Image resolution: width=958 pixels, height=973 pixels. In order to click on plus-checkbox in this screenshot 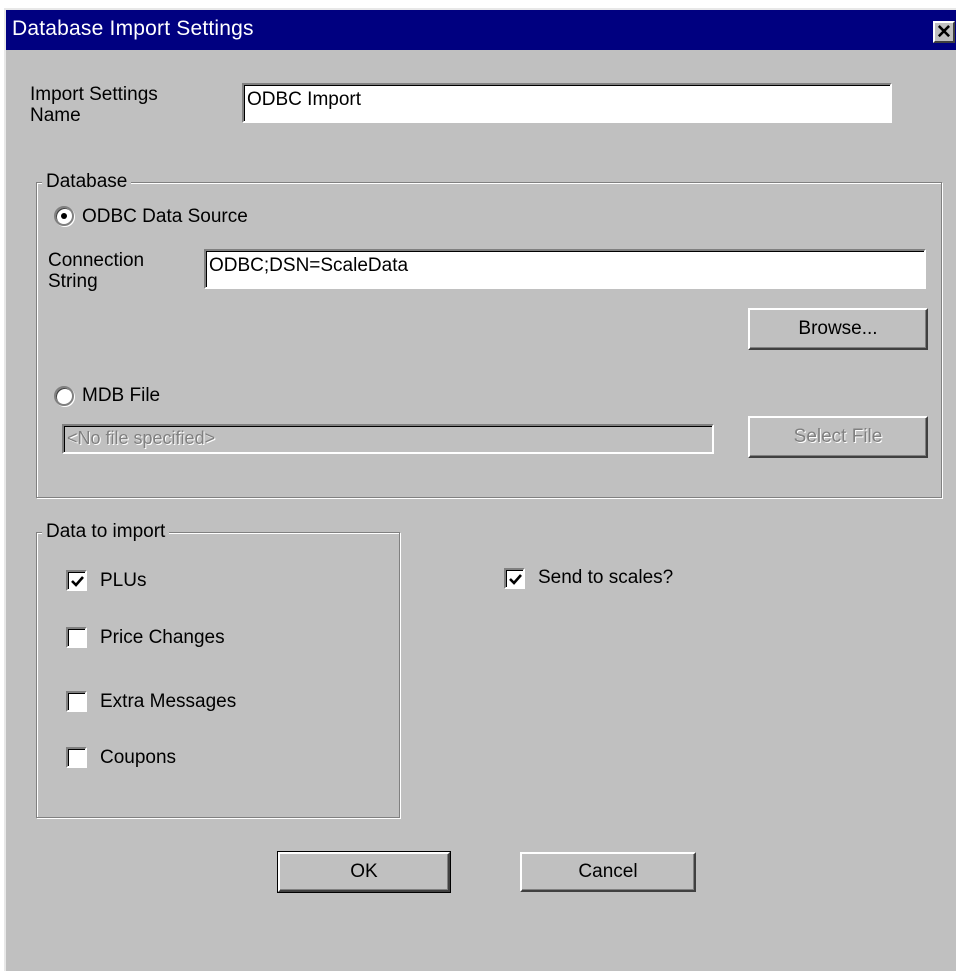, I will do `click(76, 580)`.